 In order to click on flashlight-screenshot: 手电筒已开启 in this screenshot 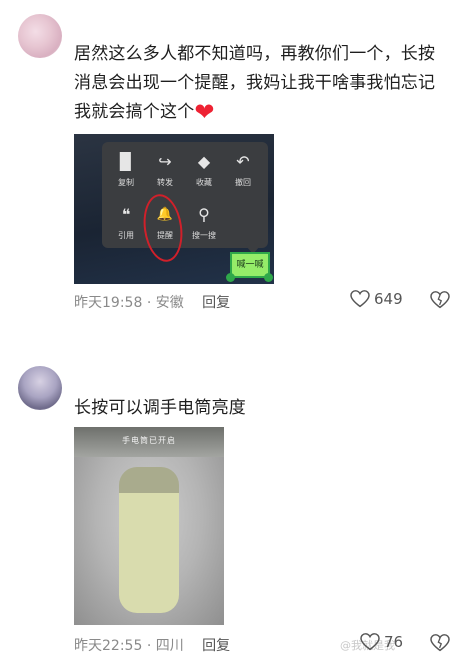, I will do `click(149, 526)`.